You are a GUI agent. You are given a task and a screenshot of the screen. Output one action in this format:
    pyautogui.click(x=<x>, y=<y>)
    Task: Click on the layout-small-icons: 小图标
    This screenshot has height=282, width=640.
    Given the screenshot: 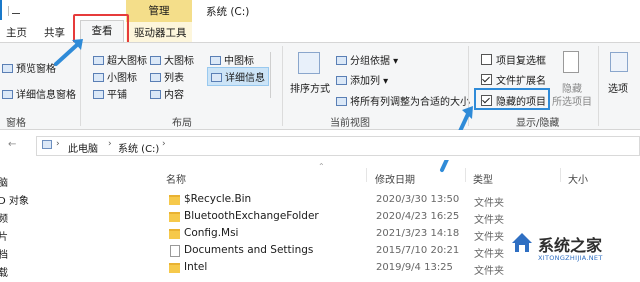 What is the action you would take?
    pyautogui.click(x=115, y=76)
    